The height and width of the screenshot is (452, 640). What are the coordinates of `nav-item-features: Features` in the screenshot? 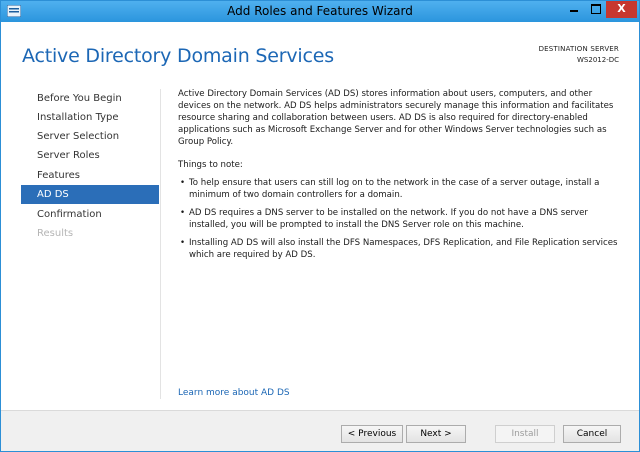 It's located at (90, 175).